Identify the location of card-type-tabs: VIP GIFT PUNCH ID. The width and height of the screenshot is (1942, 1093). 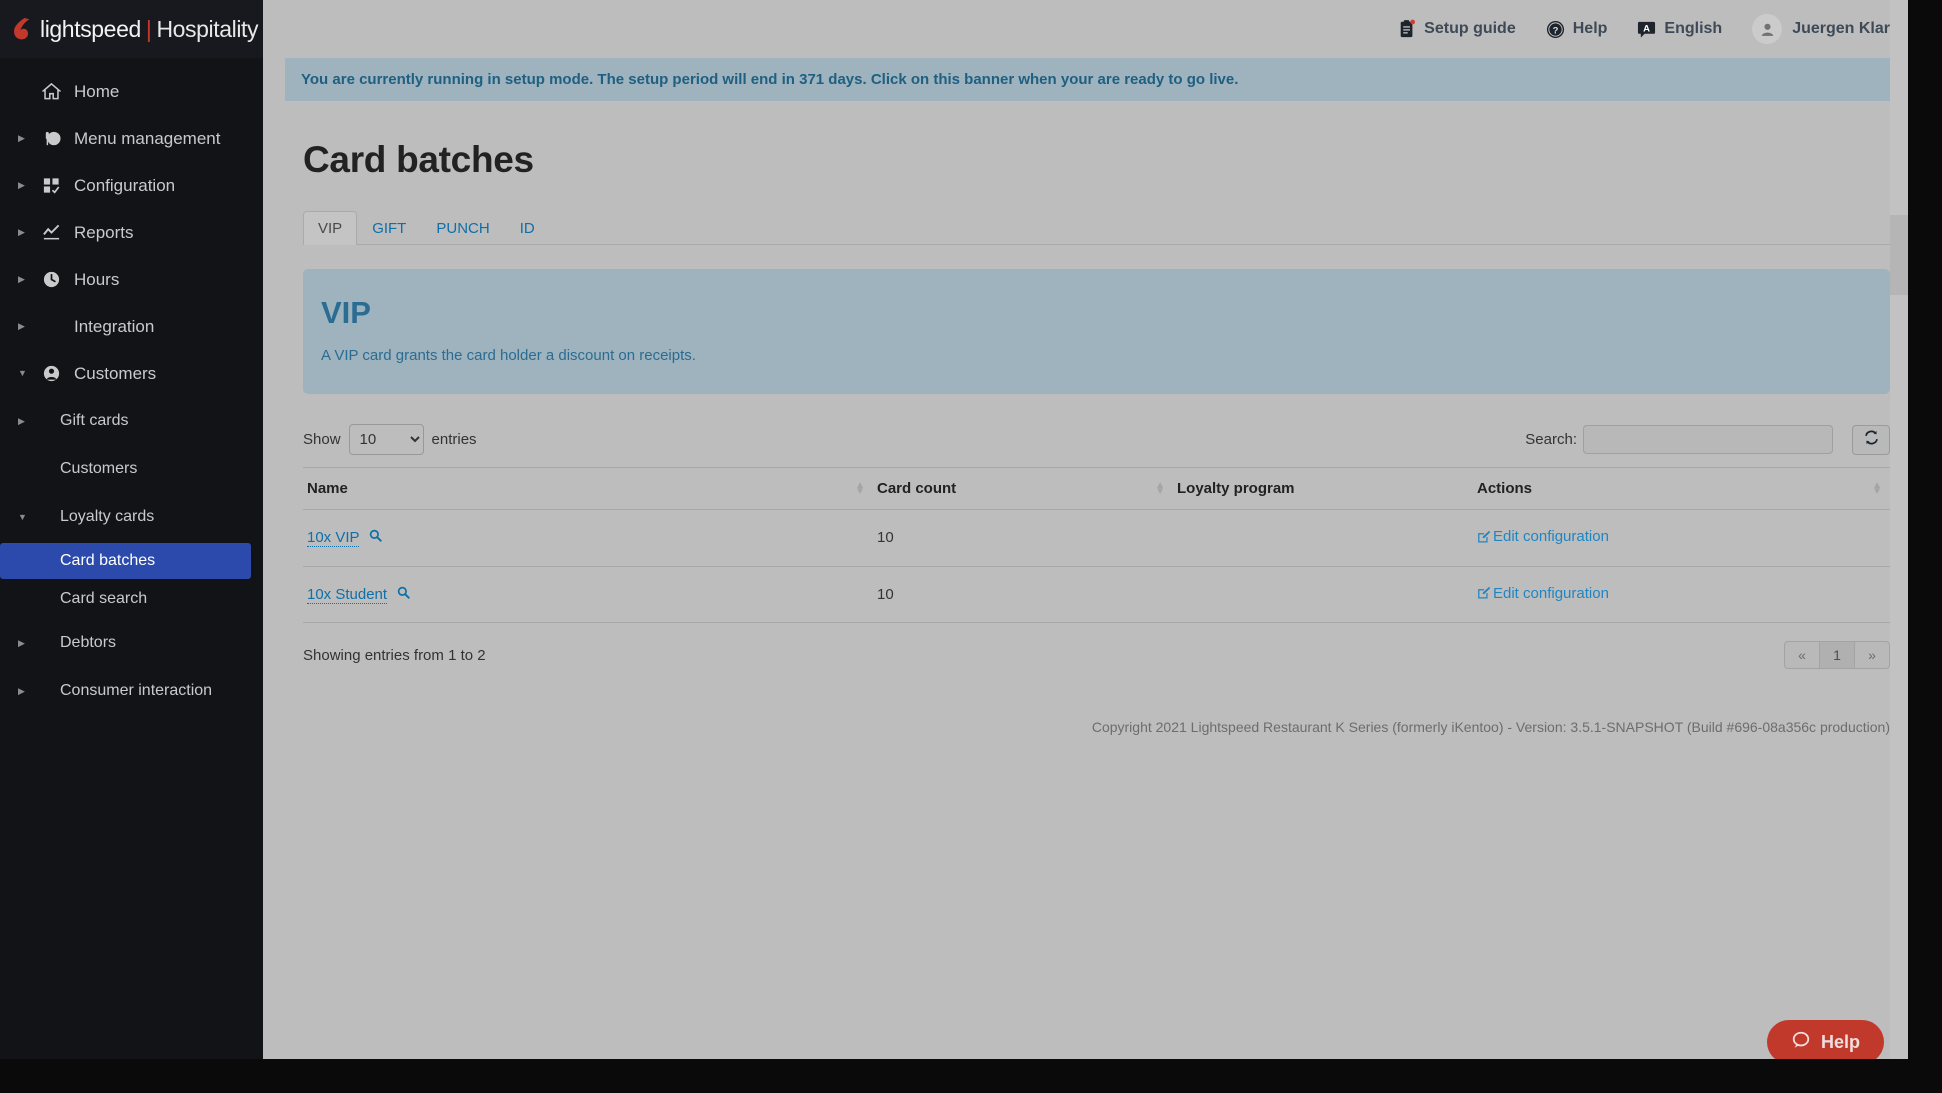
(1096, 226).